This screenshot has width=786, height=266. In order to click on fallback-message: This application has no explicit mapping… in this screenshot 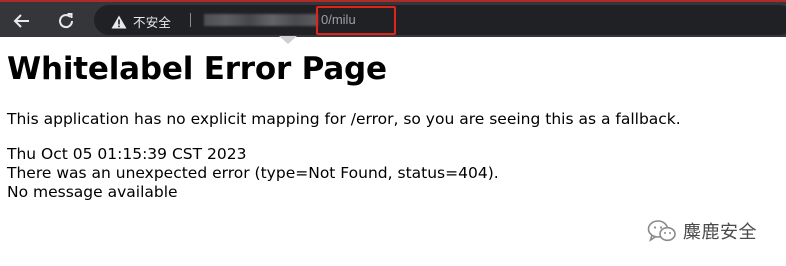, I will do `click(344, 119)`.